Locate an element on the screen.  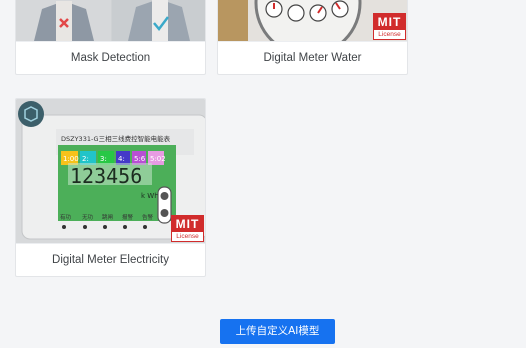
segment-5: 5:6 is located at coordinates (140, 159).